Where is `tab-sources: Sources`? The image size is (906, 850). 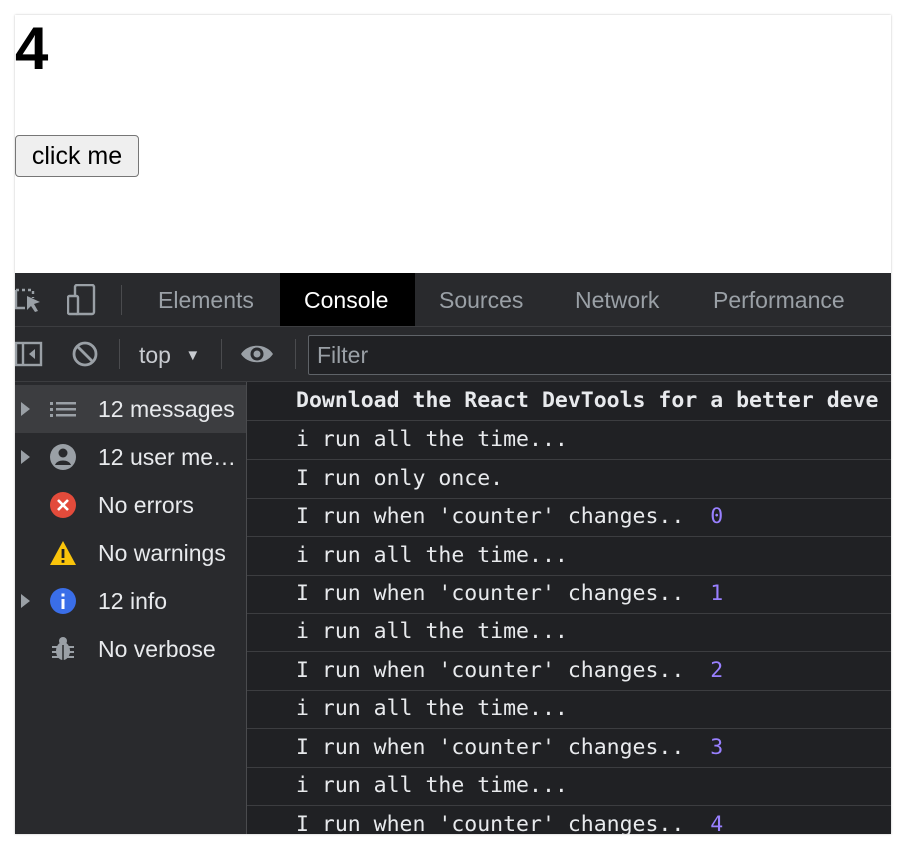 tab-sources: Sources is located at coordinates (494, 299).